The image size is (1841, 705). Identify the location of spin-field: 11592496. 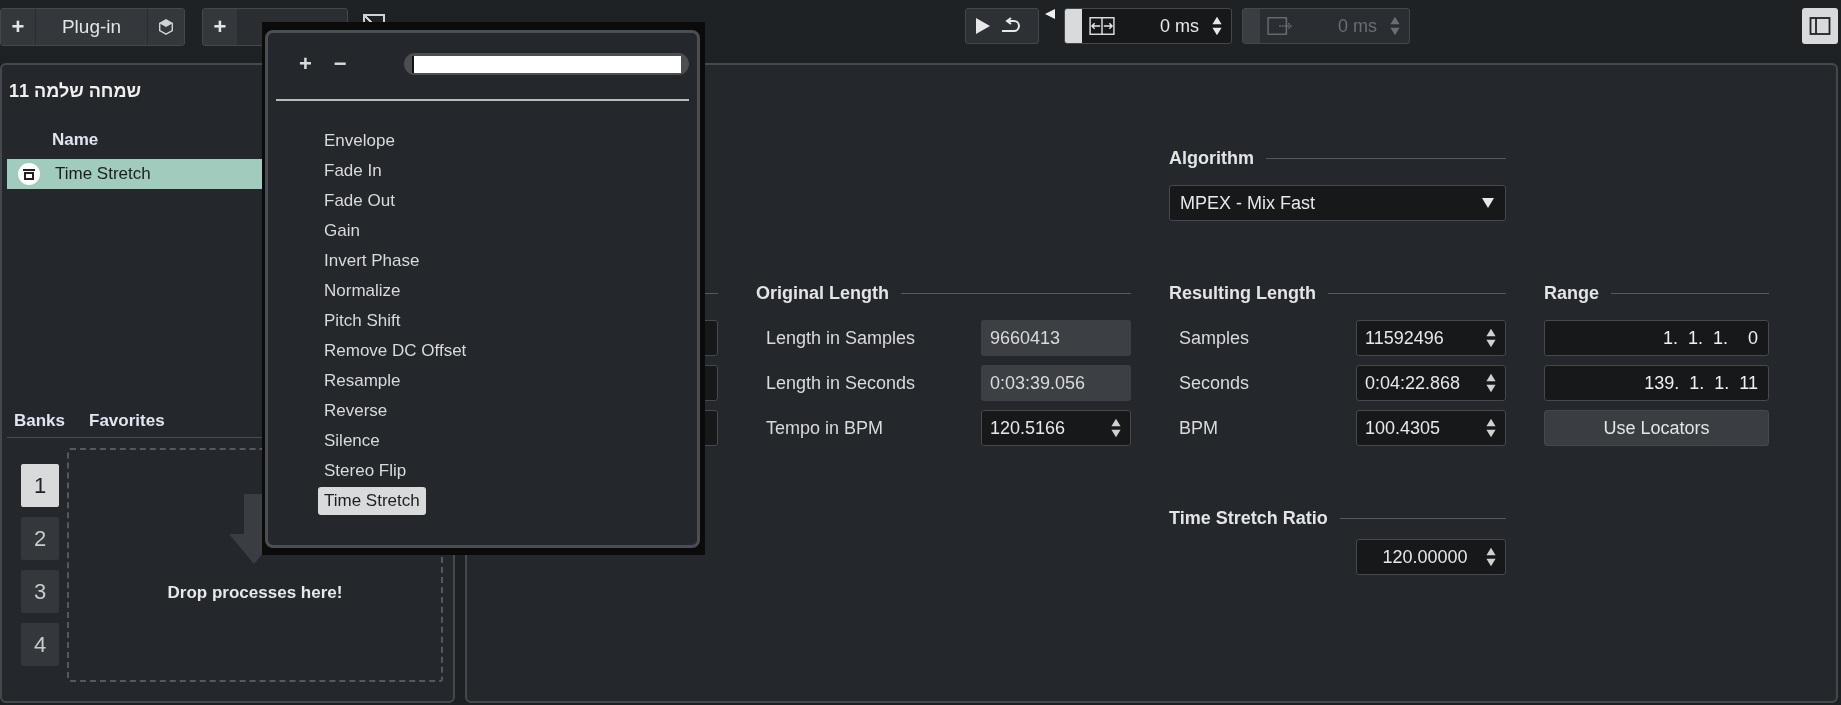
(1431, 338).